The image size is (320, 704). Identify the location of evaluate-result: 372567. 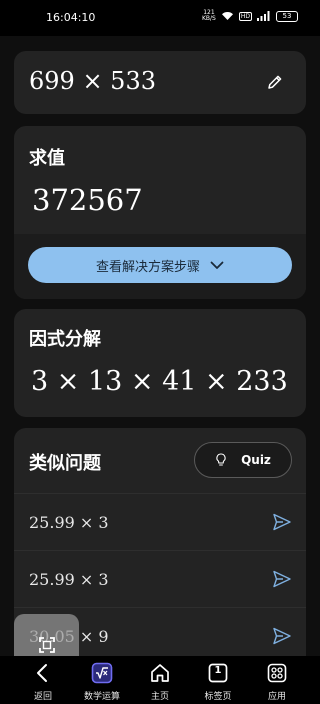
(87, 200).